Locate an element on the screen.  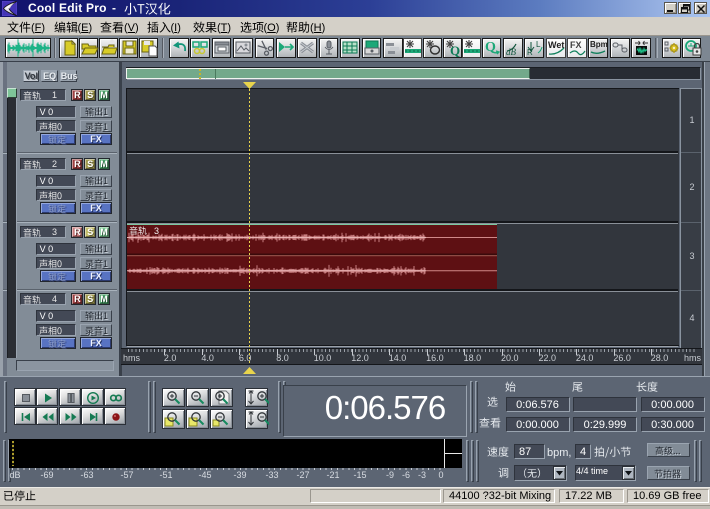
svg-text: dB is located at coordinates (511, 52).